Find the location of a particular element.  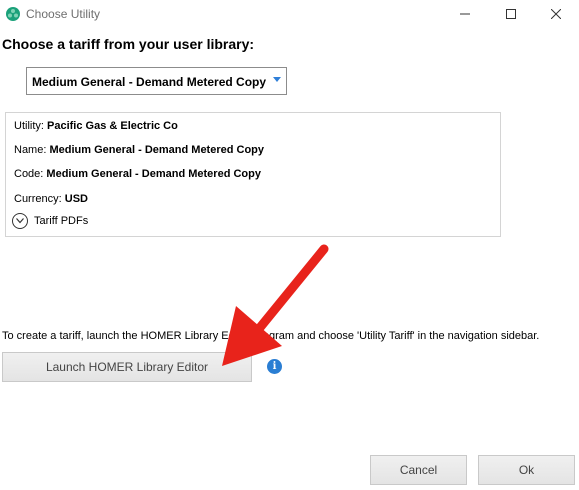

homer-app-icon is located at coordinates (13, 14).